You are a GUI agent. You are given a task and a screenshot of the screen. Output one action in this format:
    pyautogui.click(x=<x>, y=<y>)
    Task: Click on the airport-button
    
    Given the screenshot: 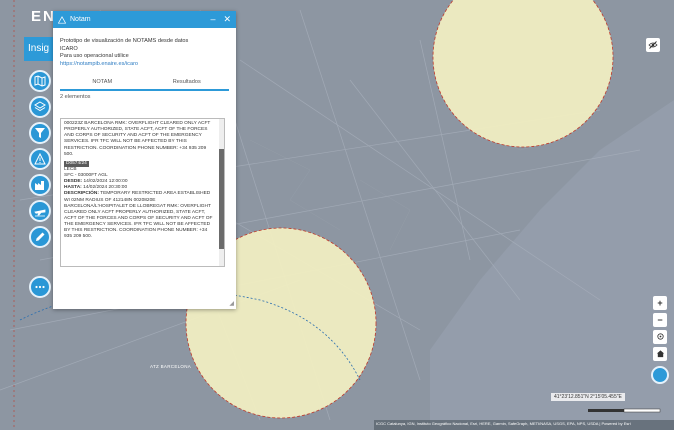 What is the action you would take?
    pyautogui.click(x=40, y=211)
    